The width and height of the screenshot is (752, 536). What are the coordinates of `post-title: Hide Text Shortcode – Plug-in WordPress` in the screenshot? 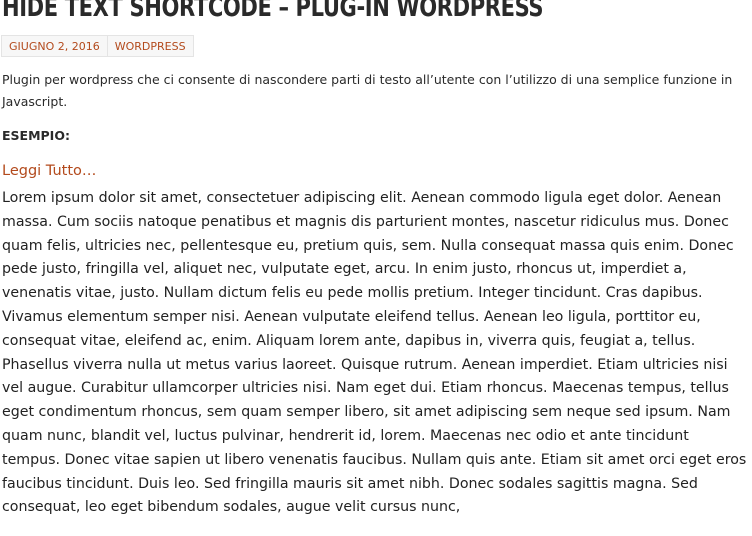 It's located at (273, 11).